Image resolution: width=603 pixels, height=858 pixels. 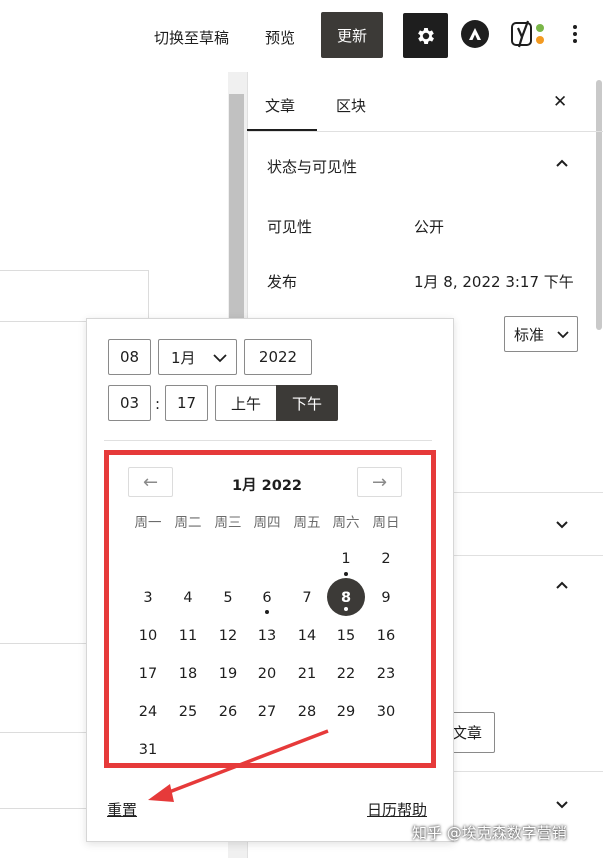 I want to click on annotation-arrow, so click(x=238, y=765).